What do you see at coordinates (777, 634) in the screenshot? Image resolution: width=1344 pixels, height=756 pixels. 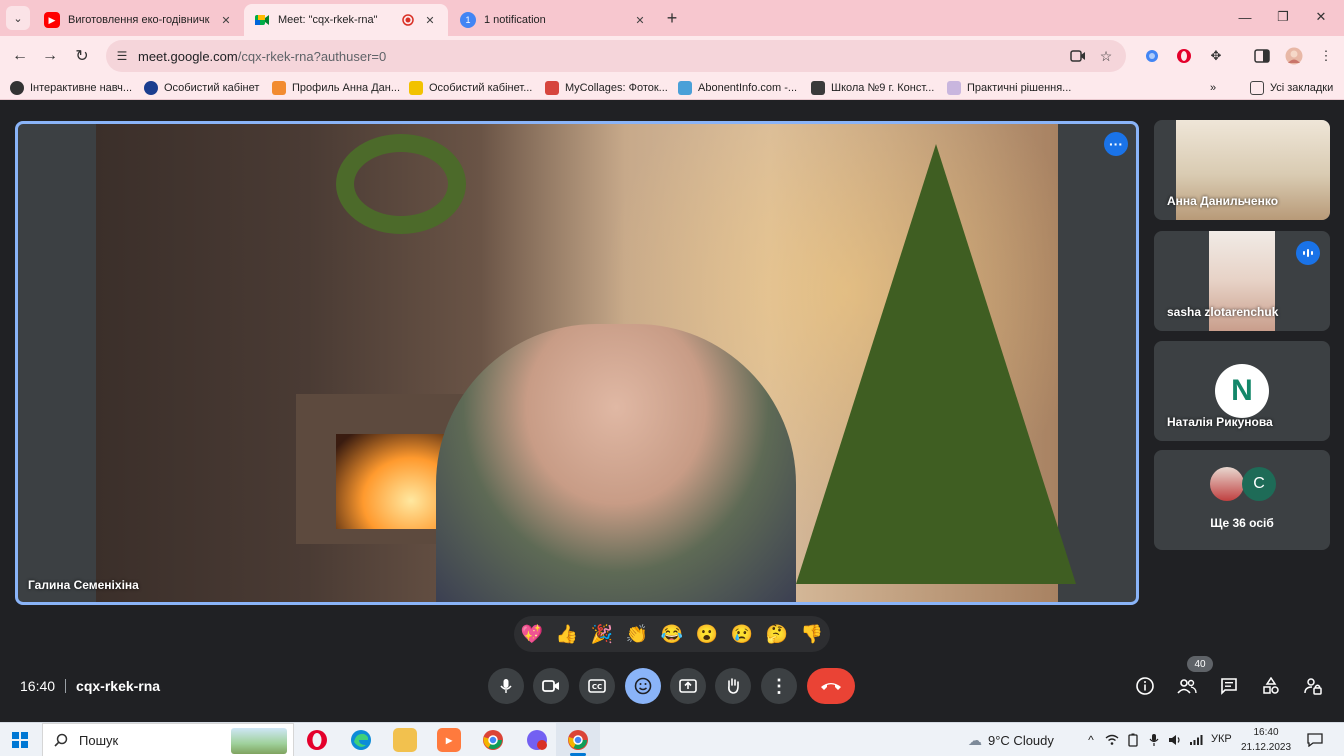 I see `reaction-thinking: 🤔` at bounding box center [777, 634].